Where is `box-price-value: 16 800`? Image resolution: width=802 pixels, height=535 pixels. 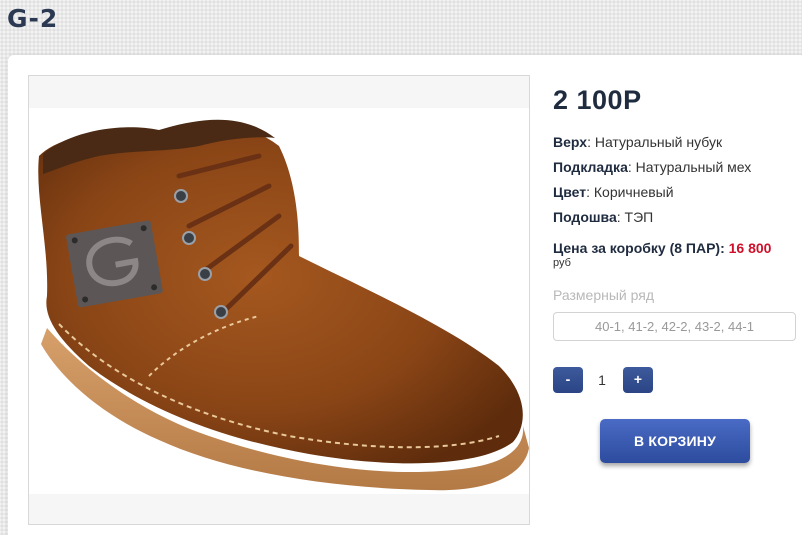
box-price-value: 16 800 is located at coordinates (750, 248).